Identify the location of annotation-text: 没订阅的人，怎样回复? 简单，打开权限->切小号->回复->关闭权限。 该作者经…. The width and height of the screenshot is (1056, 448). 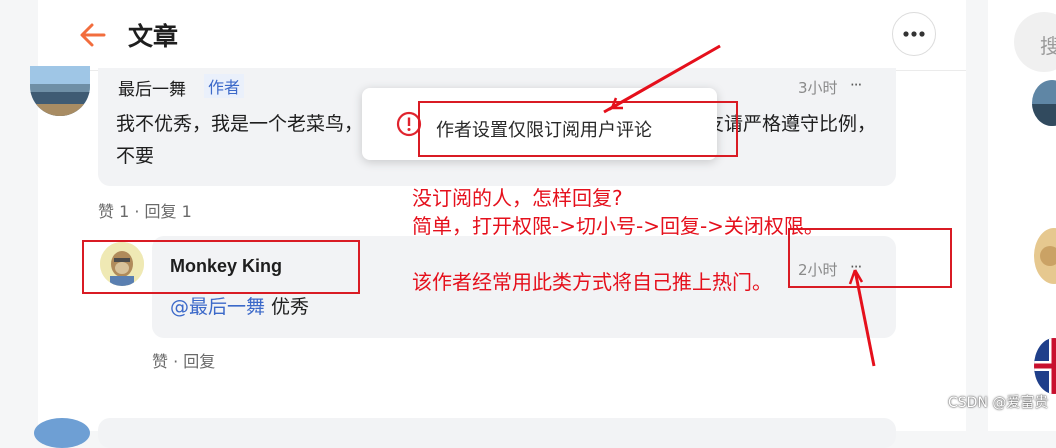
(618, 240).